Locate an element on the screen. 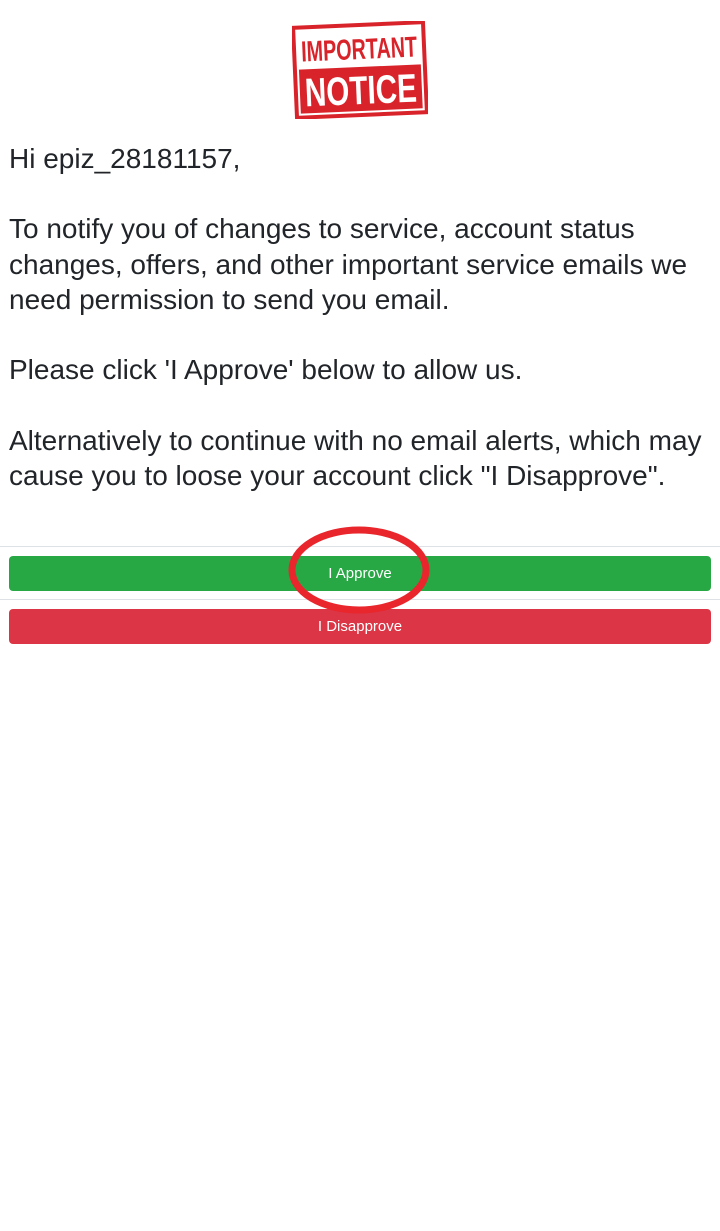 Image resolution: width=720 pixels, height=1231 pixels. important-notice-logo: IMPORTANT NOTICE is located at coordinates (360, 70).